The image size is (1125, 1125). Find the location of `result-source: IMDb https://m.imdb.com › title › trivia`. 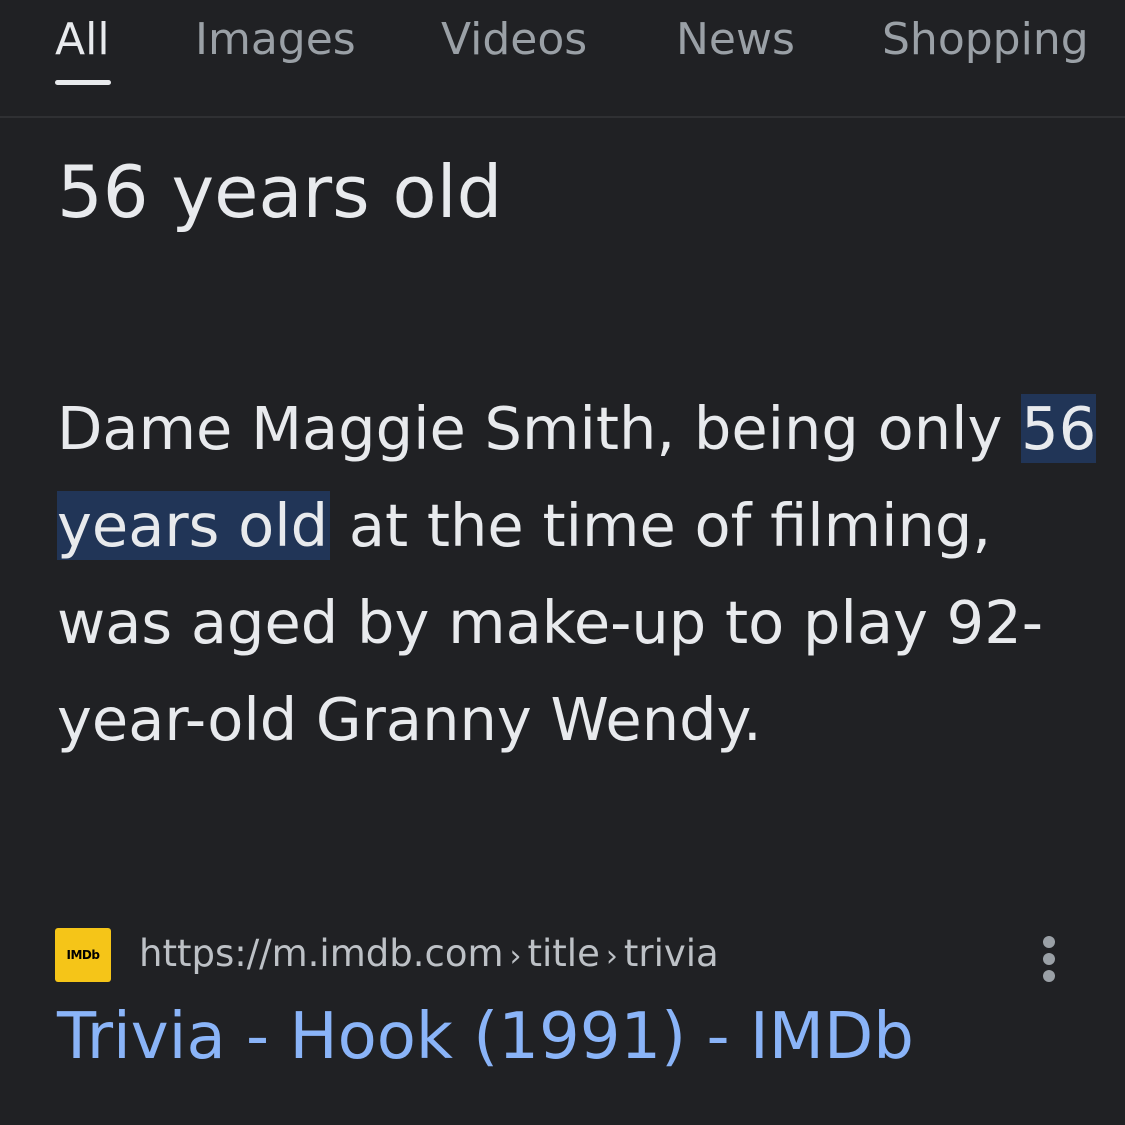

result-source: IMDb https://m.imdb.com › title › trivia is located at coordinates (575, 956).